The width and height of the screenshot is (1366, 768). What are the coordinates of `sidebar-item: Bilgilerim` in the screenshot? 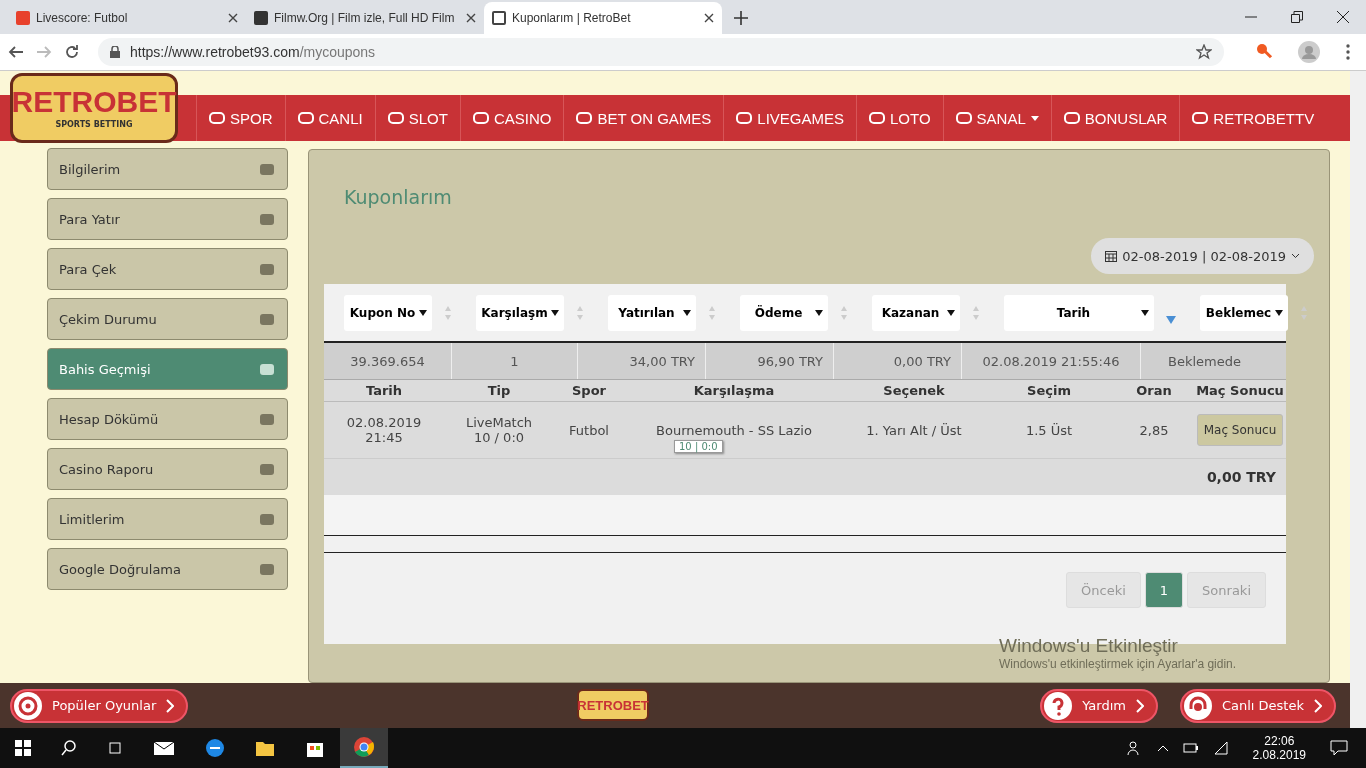 It's located at (167, 169).